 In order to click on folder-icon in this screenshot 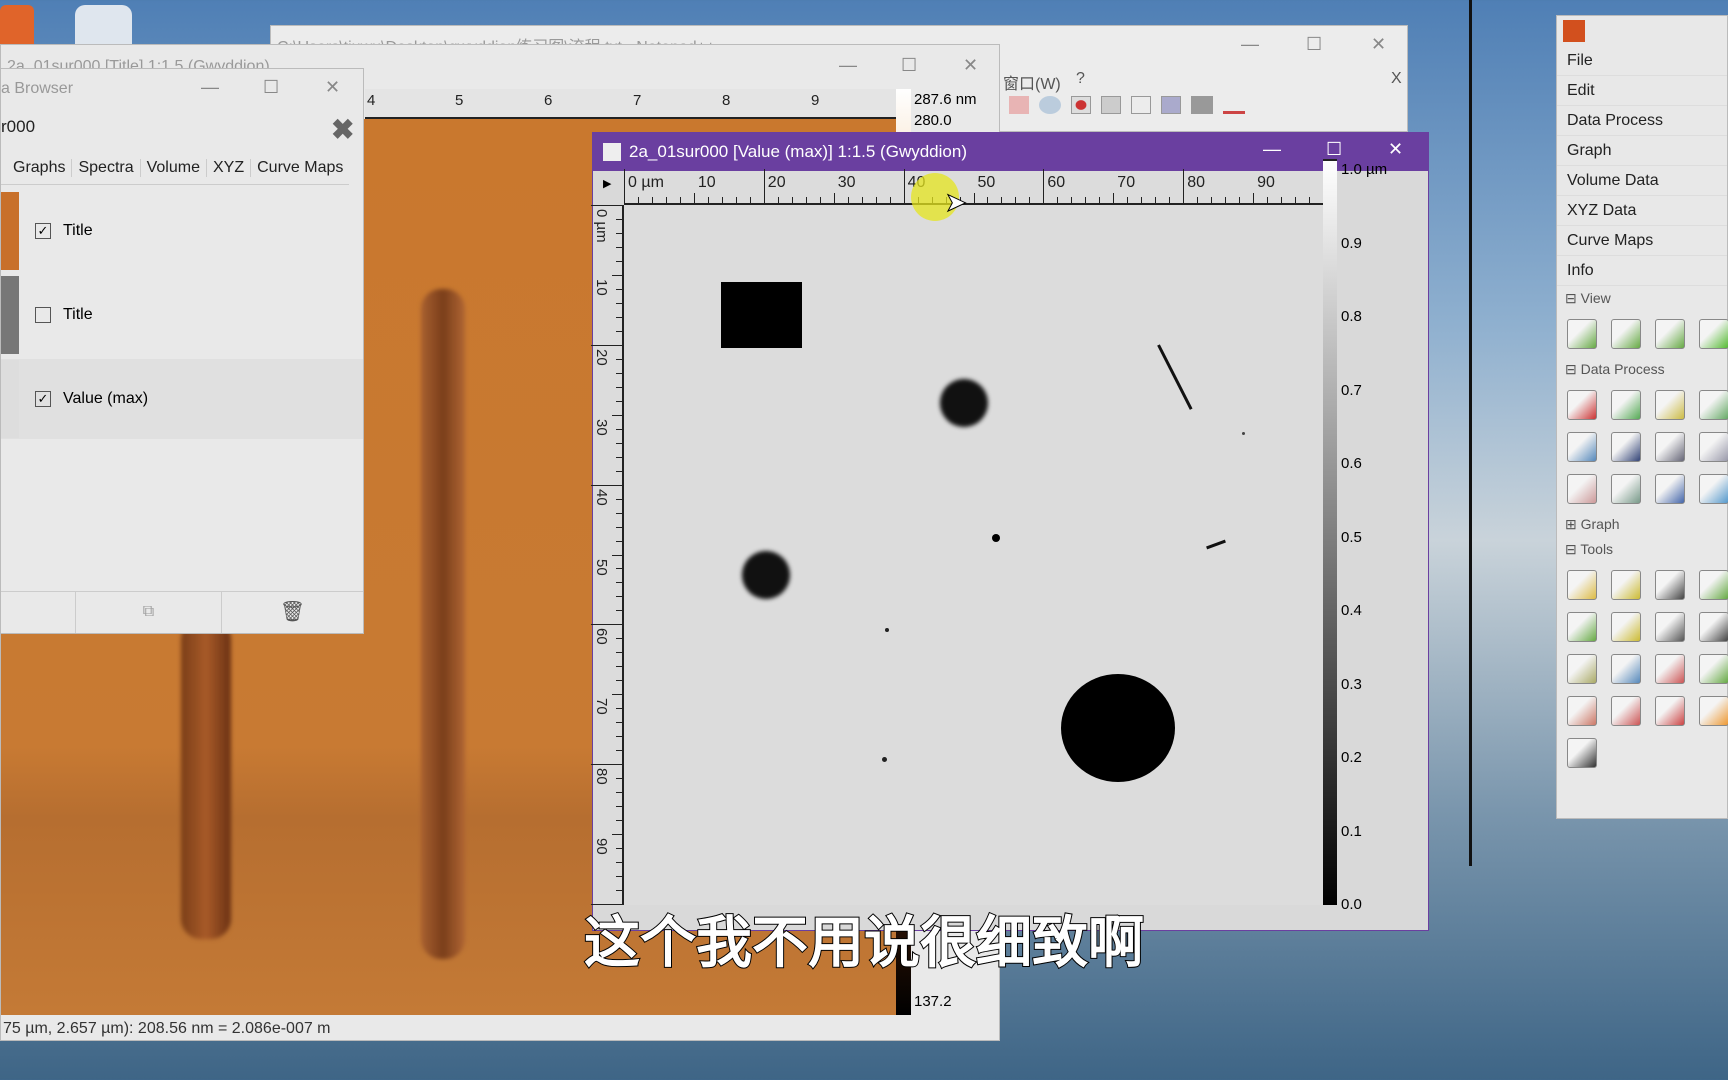, I will do `click(1019, 105)`.